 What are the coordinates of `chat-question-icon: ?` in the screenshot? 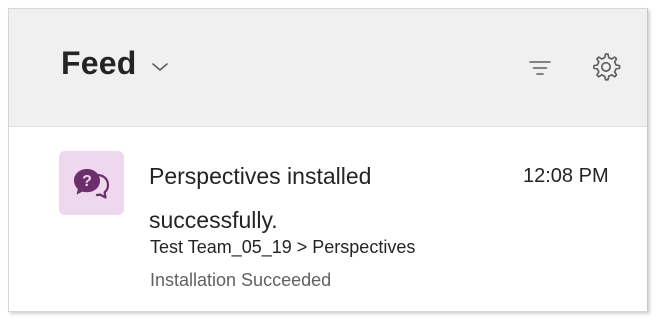 It's located at (92, 184).